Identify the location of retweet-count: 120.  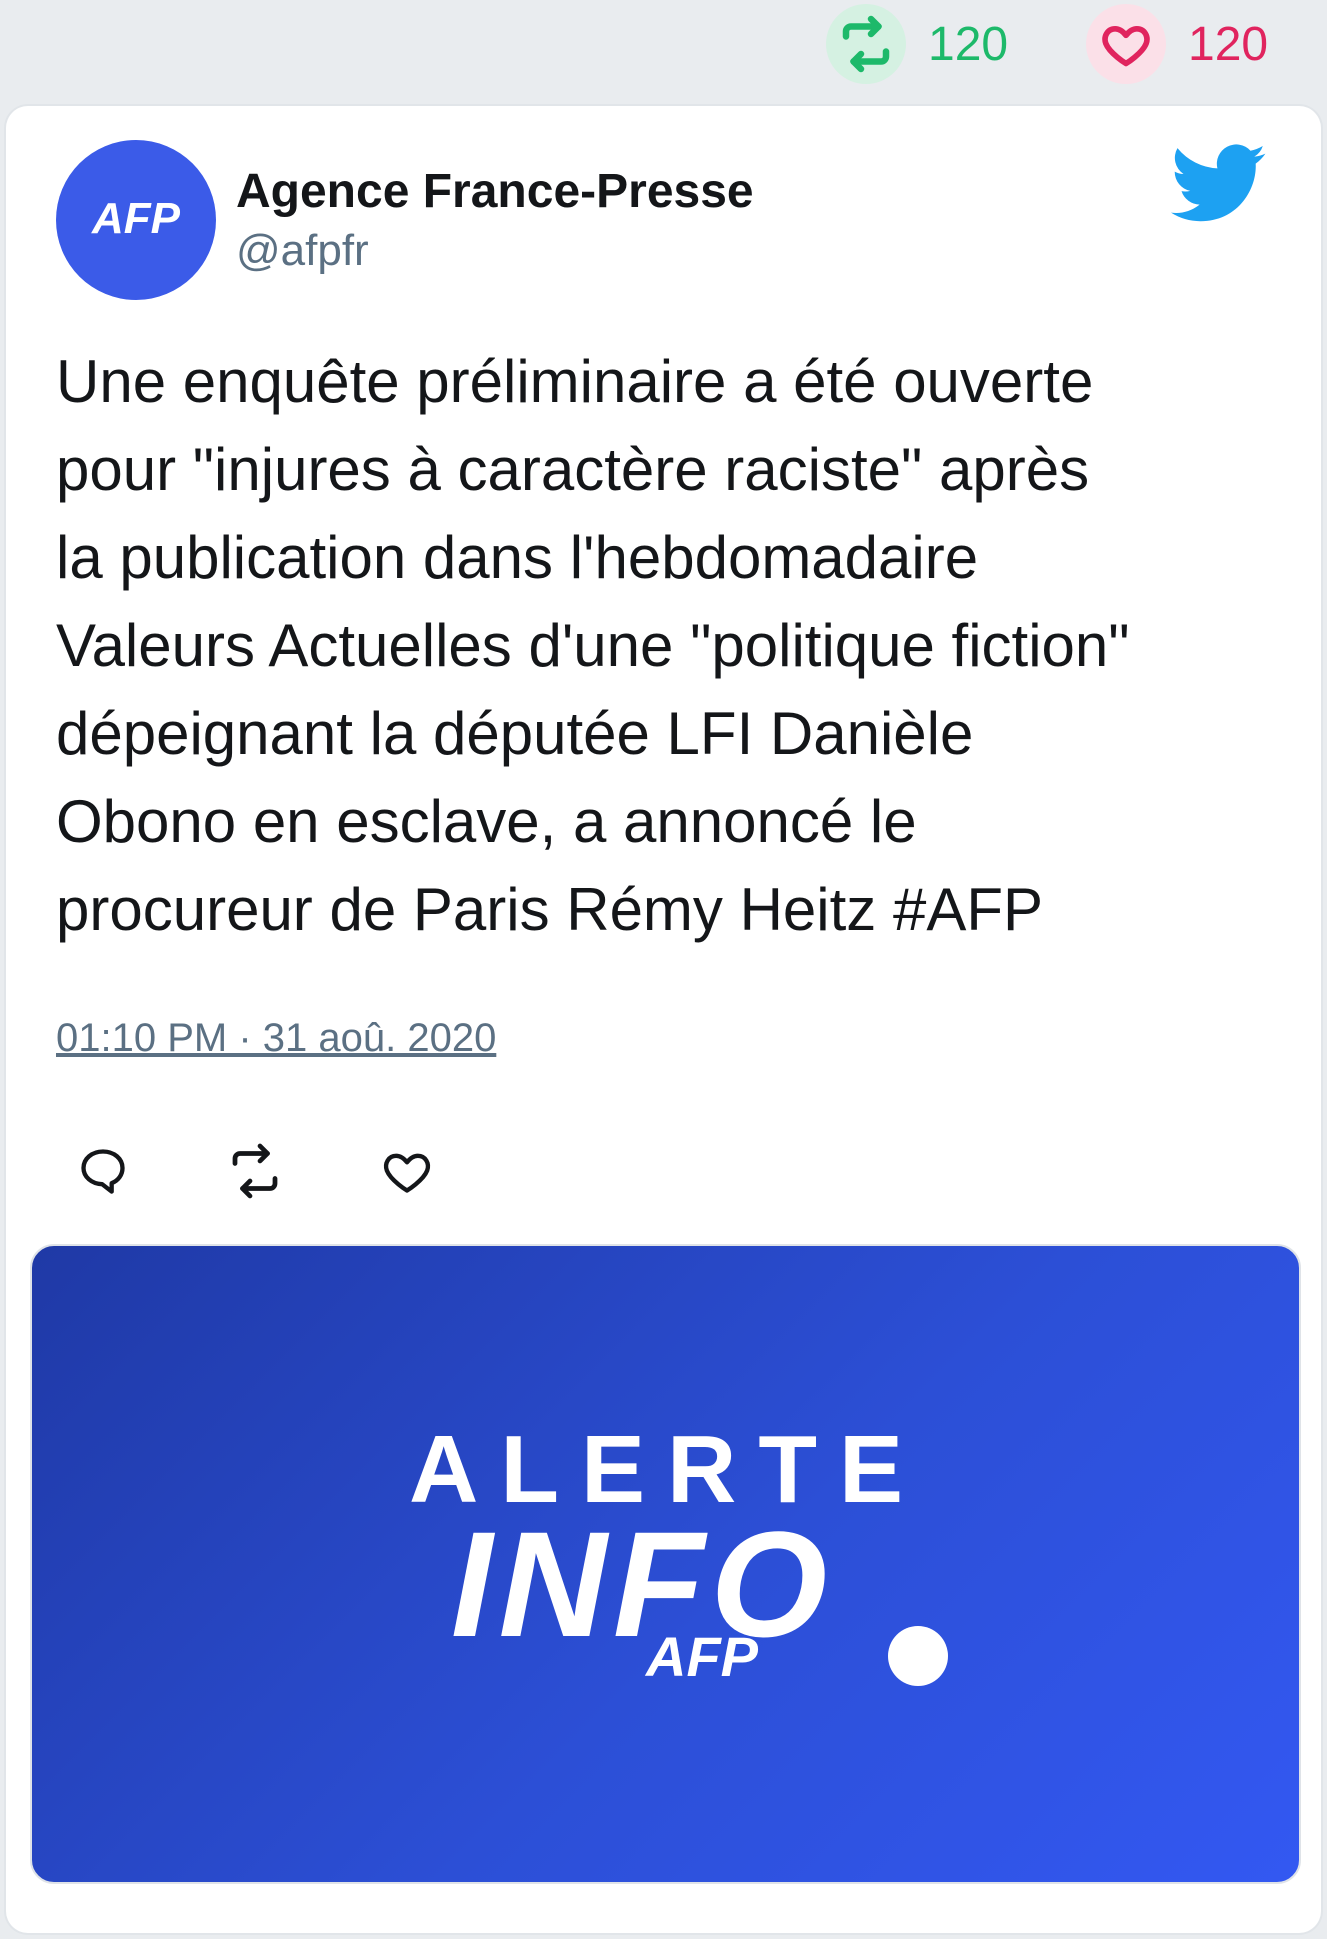
(968, 44).